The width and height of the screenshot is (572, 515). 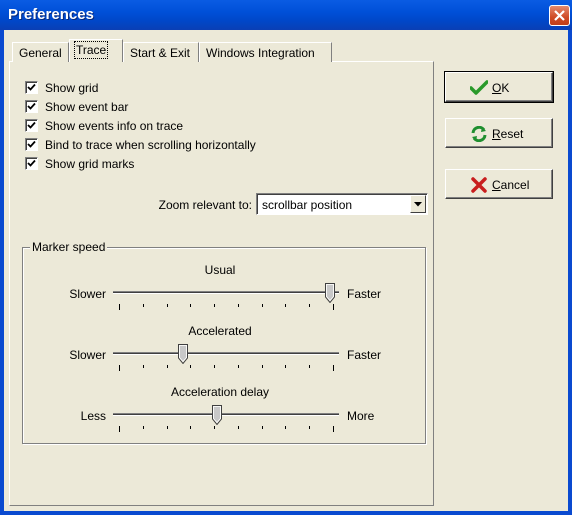 What do you see at coordinates (226, 292) in the screenshot?
I see `slider-usual-track` at bounding box center [226, 292].